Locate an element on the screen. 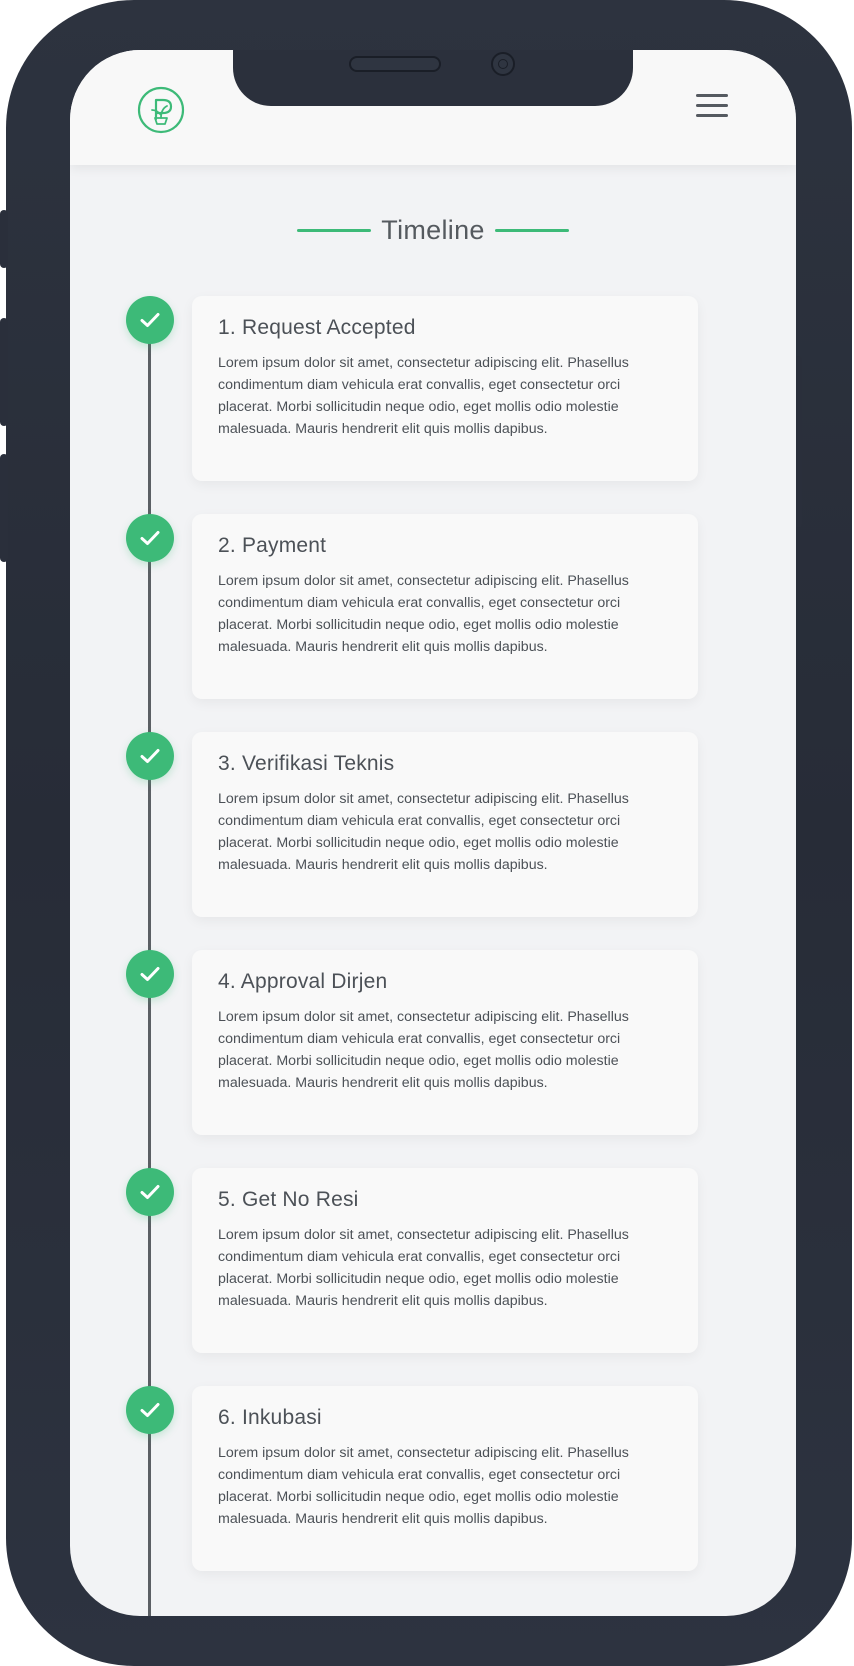 The width and height of the screenshot is (854, 1666). timeline-card-title: 1. Request Accepted is located at coordinates (317, 327).